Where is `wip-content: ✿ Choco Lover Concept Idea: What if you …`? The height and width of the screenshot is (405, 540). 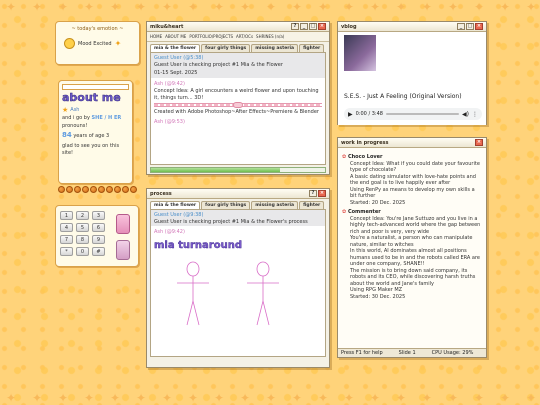
wip-content: ✿ Choco Lover Concept Idea: What if you … is located at coordinates (412, 248).